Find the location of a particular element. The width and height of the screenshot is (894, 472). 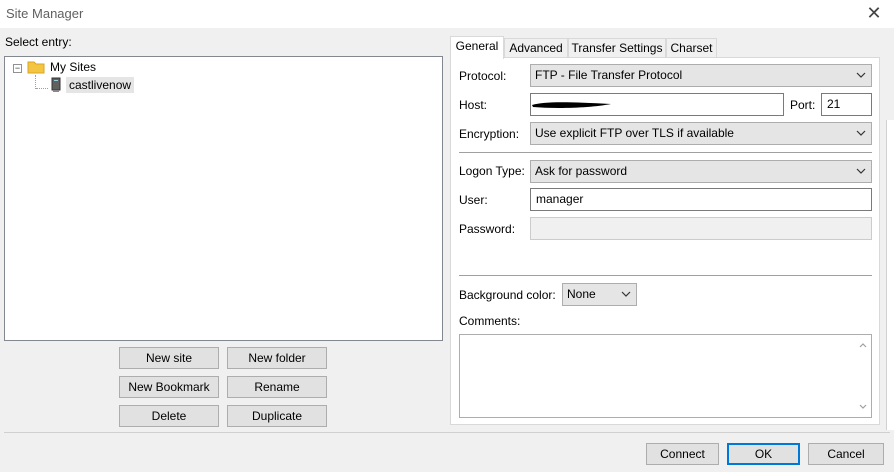

scroll-up-icon is located at coordinates (863, 345).